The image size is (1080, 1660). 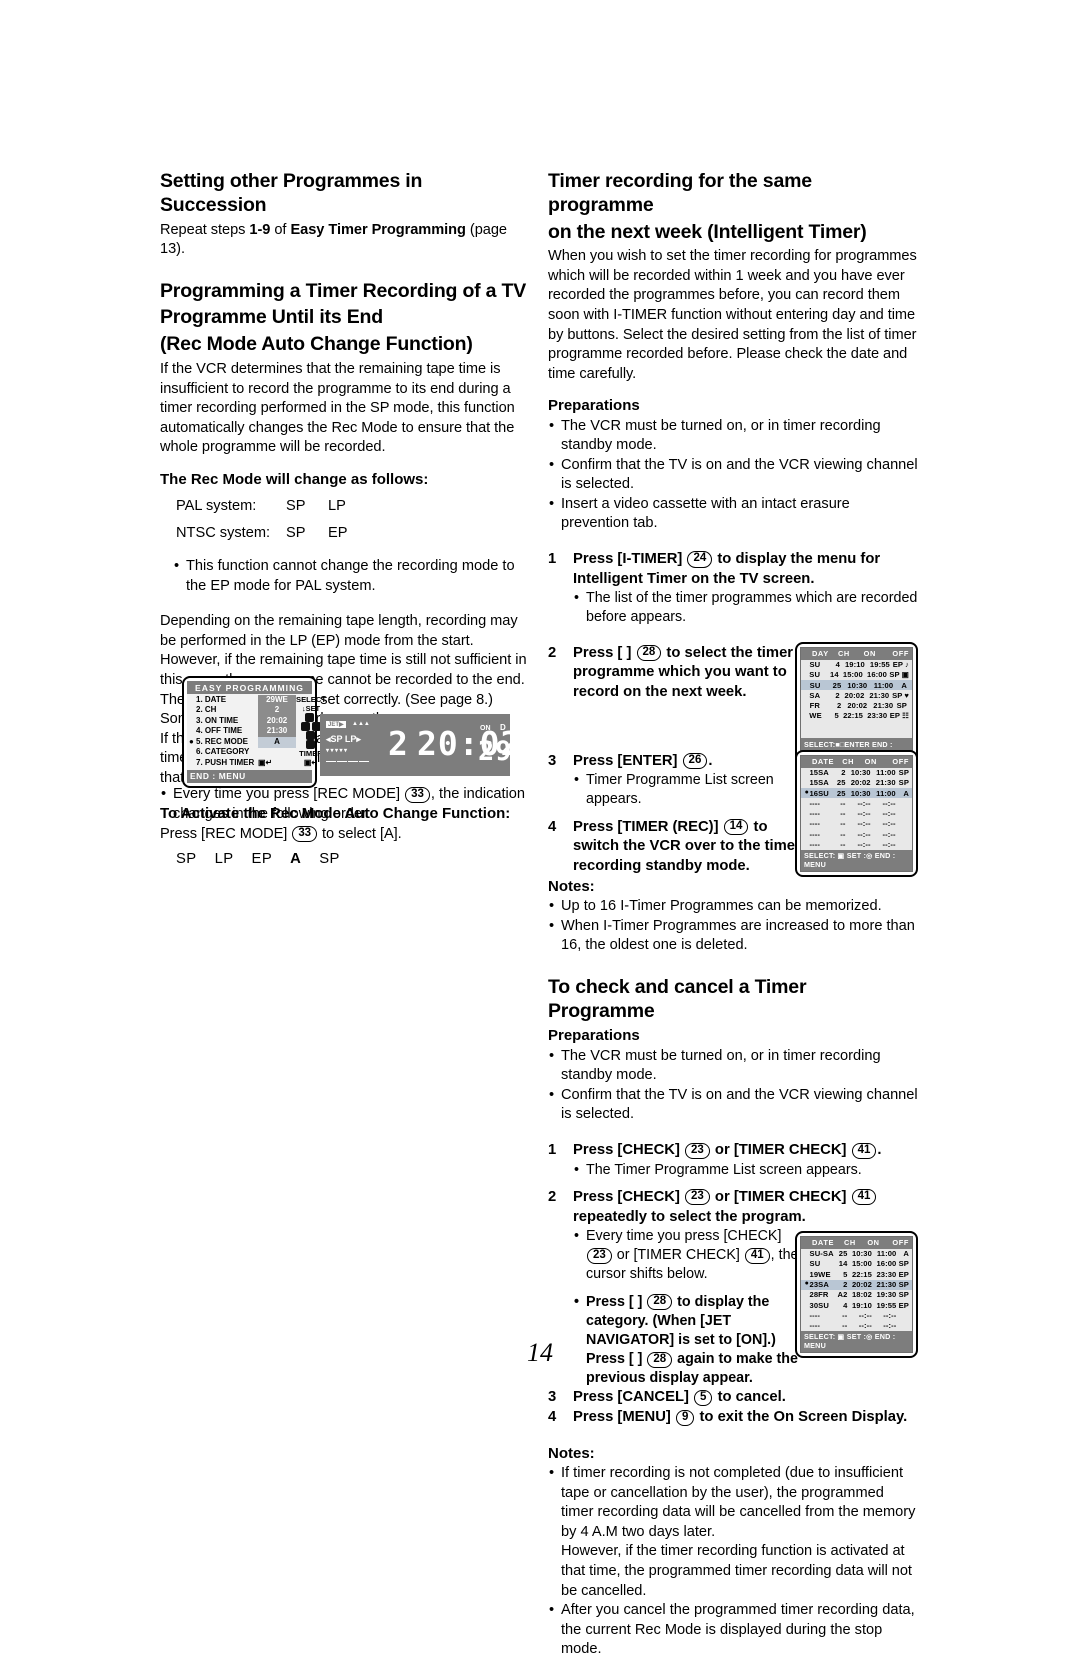 I want to click on osd-blank-area, so click(x=856, y=729).